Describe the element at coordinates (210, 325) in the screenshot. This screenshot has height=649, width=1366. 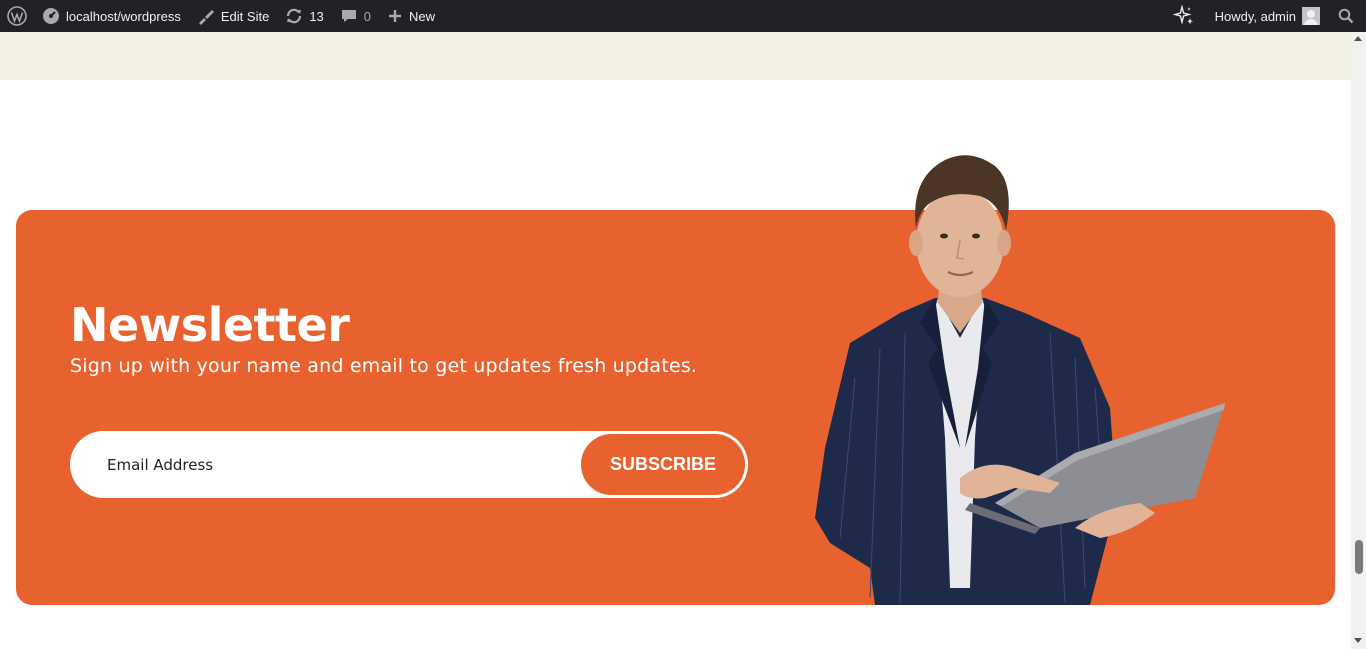
I see `newsletter-title: Newsletter` at that location.